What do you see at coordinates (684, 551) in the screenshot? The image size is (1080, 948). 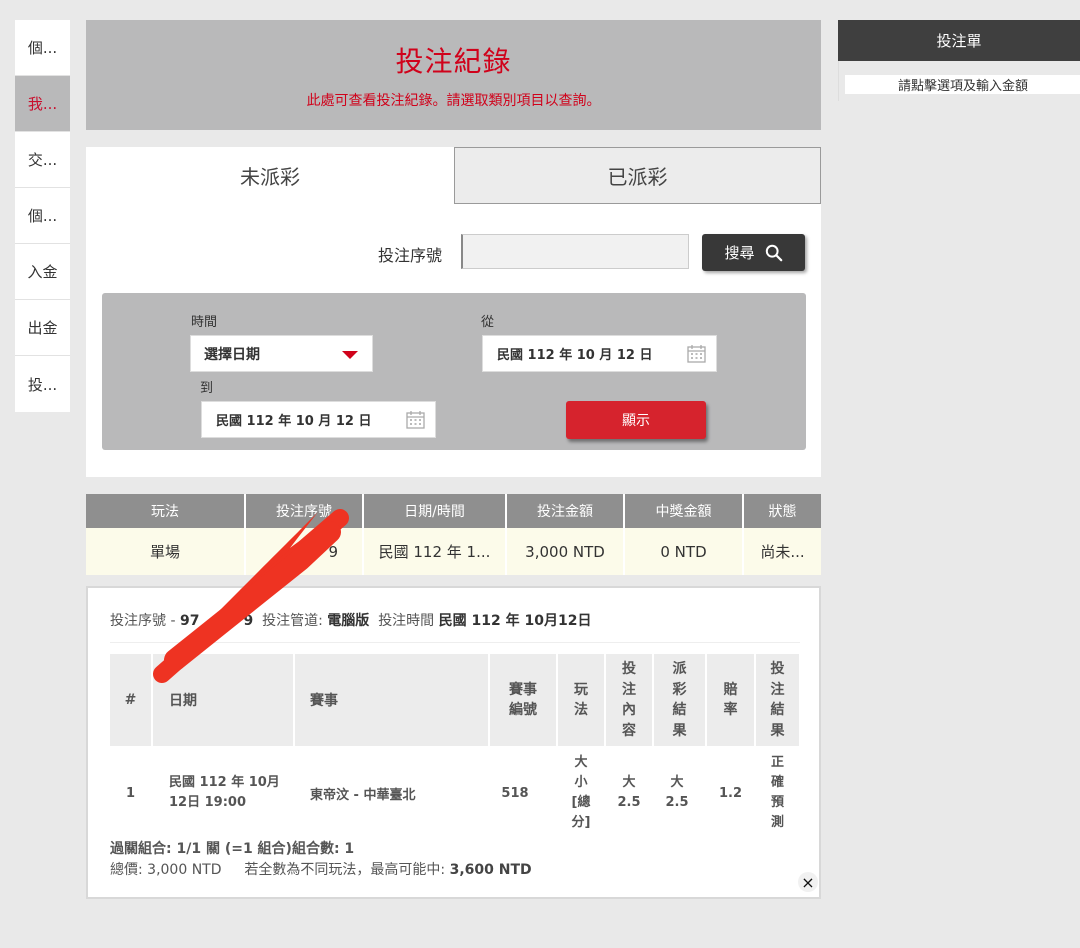 I see `table-cell: 0 NTD` at bounding box center [684, 551].